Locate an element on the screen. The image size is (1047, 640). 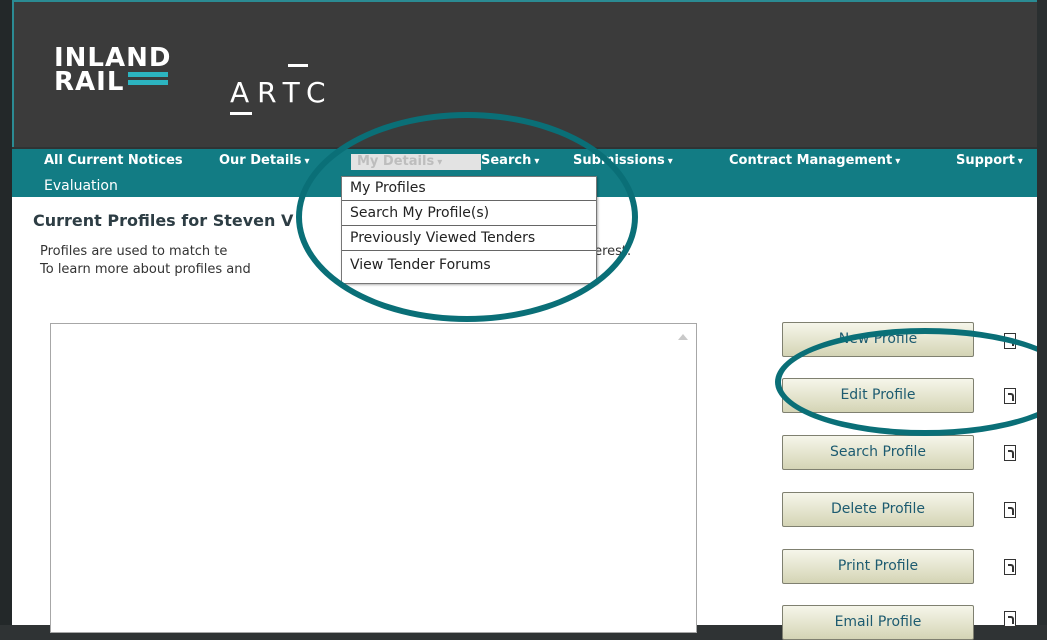
nav-submissions: Submissions ▾ is located at coordinates (623, 160).